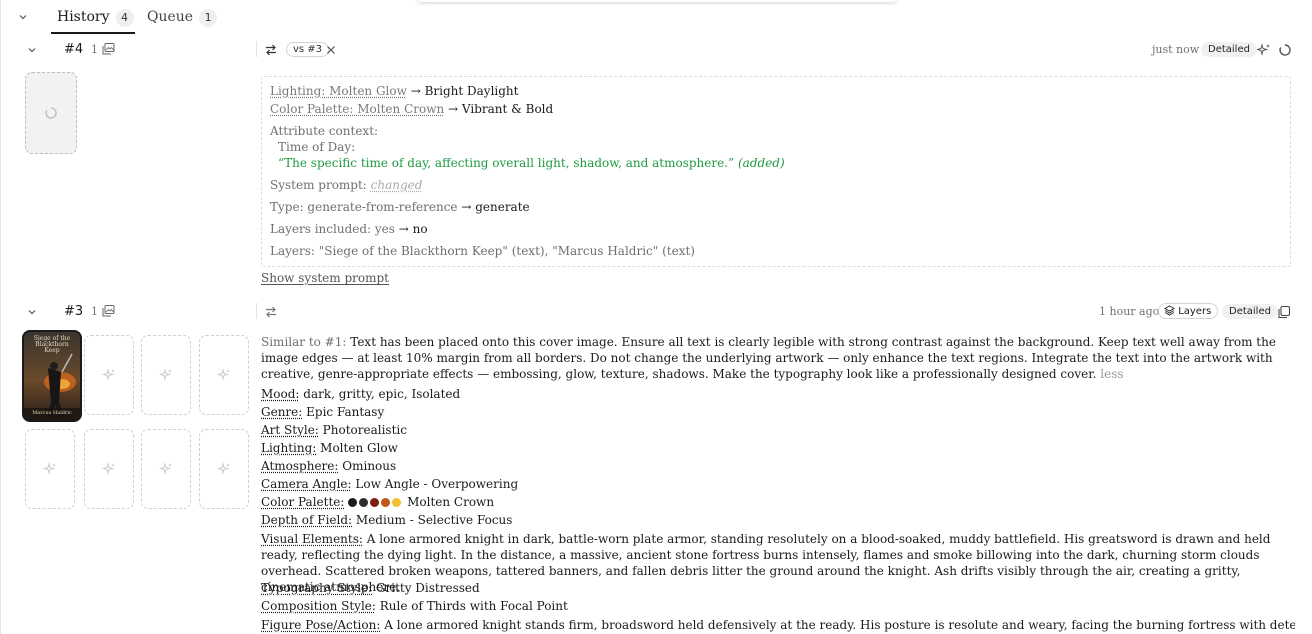 The image size is (1312, 634). What do you see at coordinates (256, 311) in the screenshot?
I see `column-divider` at bounding box center [256, 311].